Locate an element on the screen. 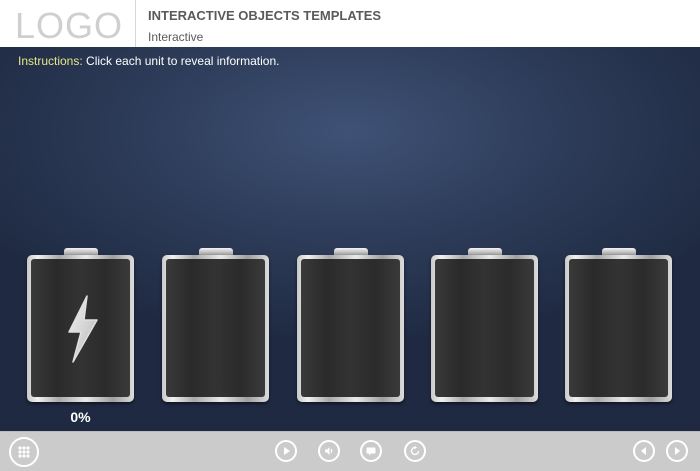 This screenshot has height=471, width=700. page-subtitle: Interactive is located at coordinates (176, 37).